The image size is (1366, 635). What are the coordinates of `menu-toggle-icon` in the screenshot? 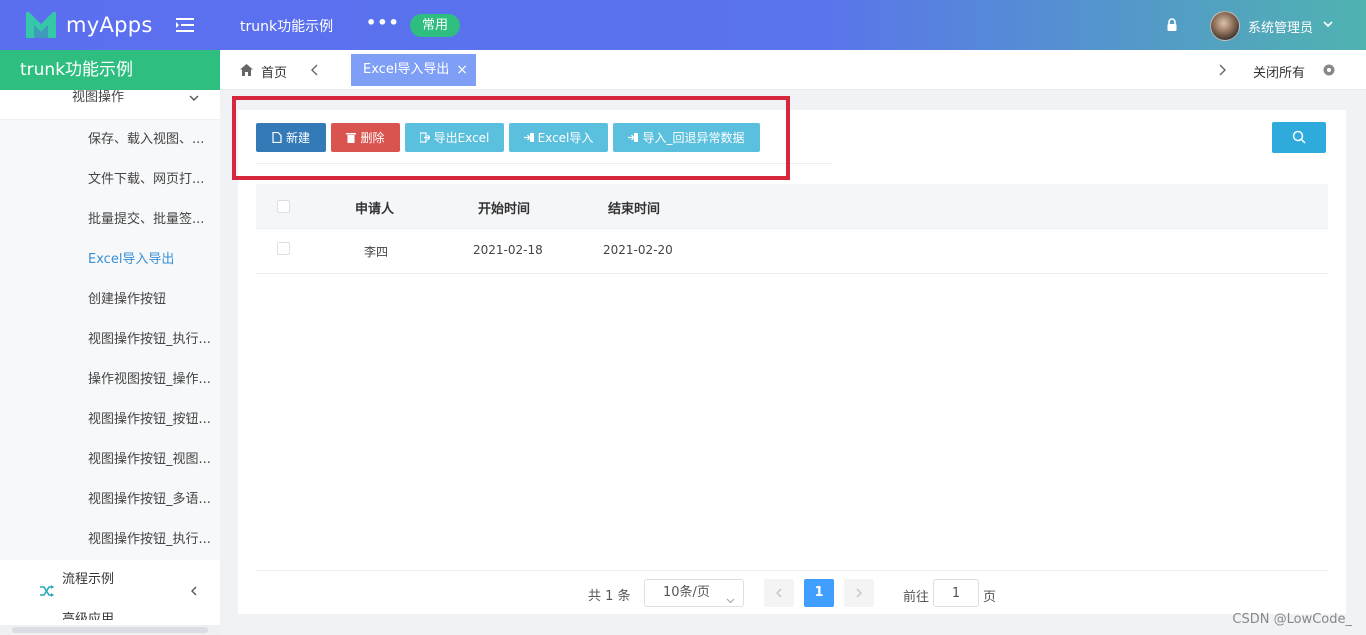 It's located at (186, 25).